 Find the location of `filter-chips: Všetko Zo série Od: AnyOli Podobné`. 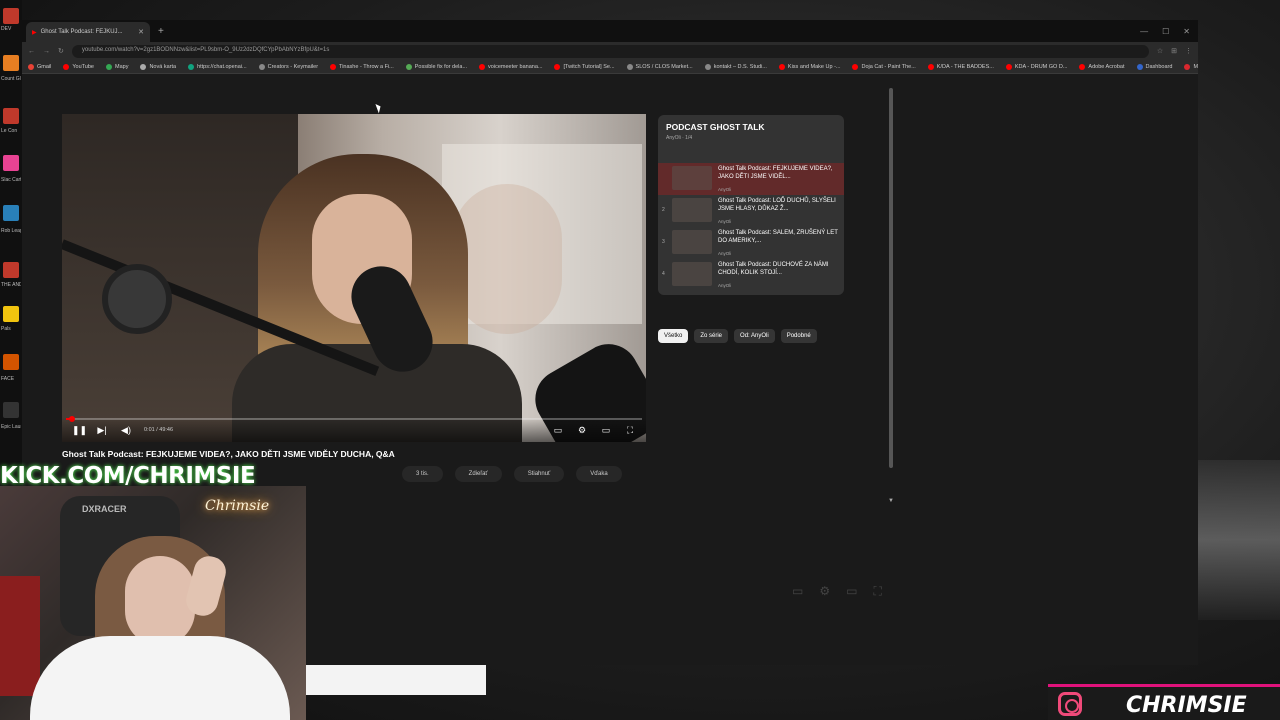

filter-chips: Všetko Zo série Od: AnyOli Podobné is located at coordinates (737, 336).